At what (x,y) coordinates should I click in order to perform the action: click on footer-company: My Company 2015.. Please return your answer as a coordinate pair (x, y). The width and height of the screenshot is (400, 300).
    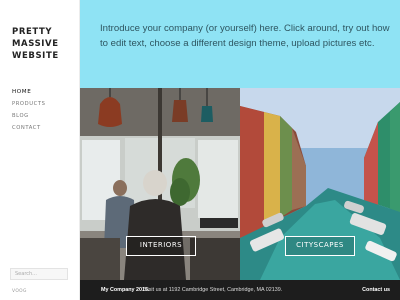
    Looking at the image, I should click on (125, 290).